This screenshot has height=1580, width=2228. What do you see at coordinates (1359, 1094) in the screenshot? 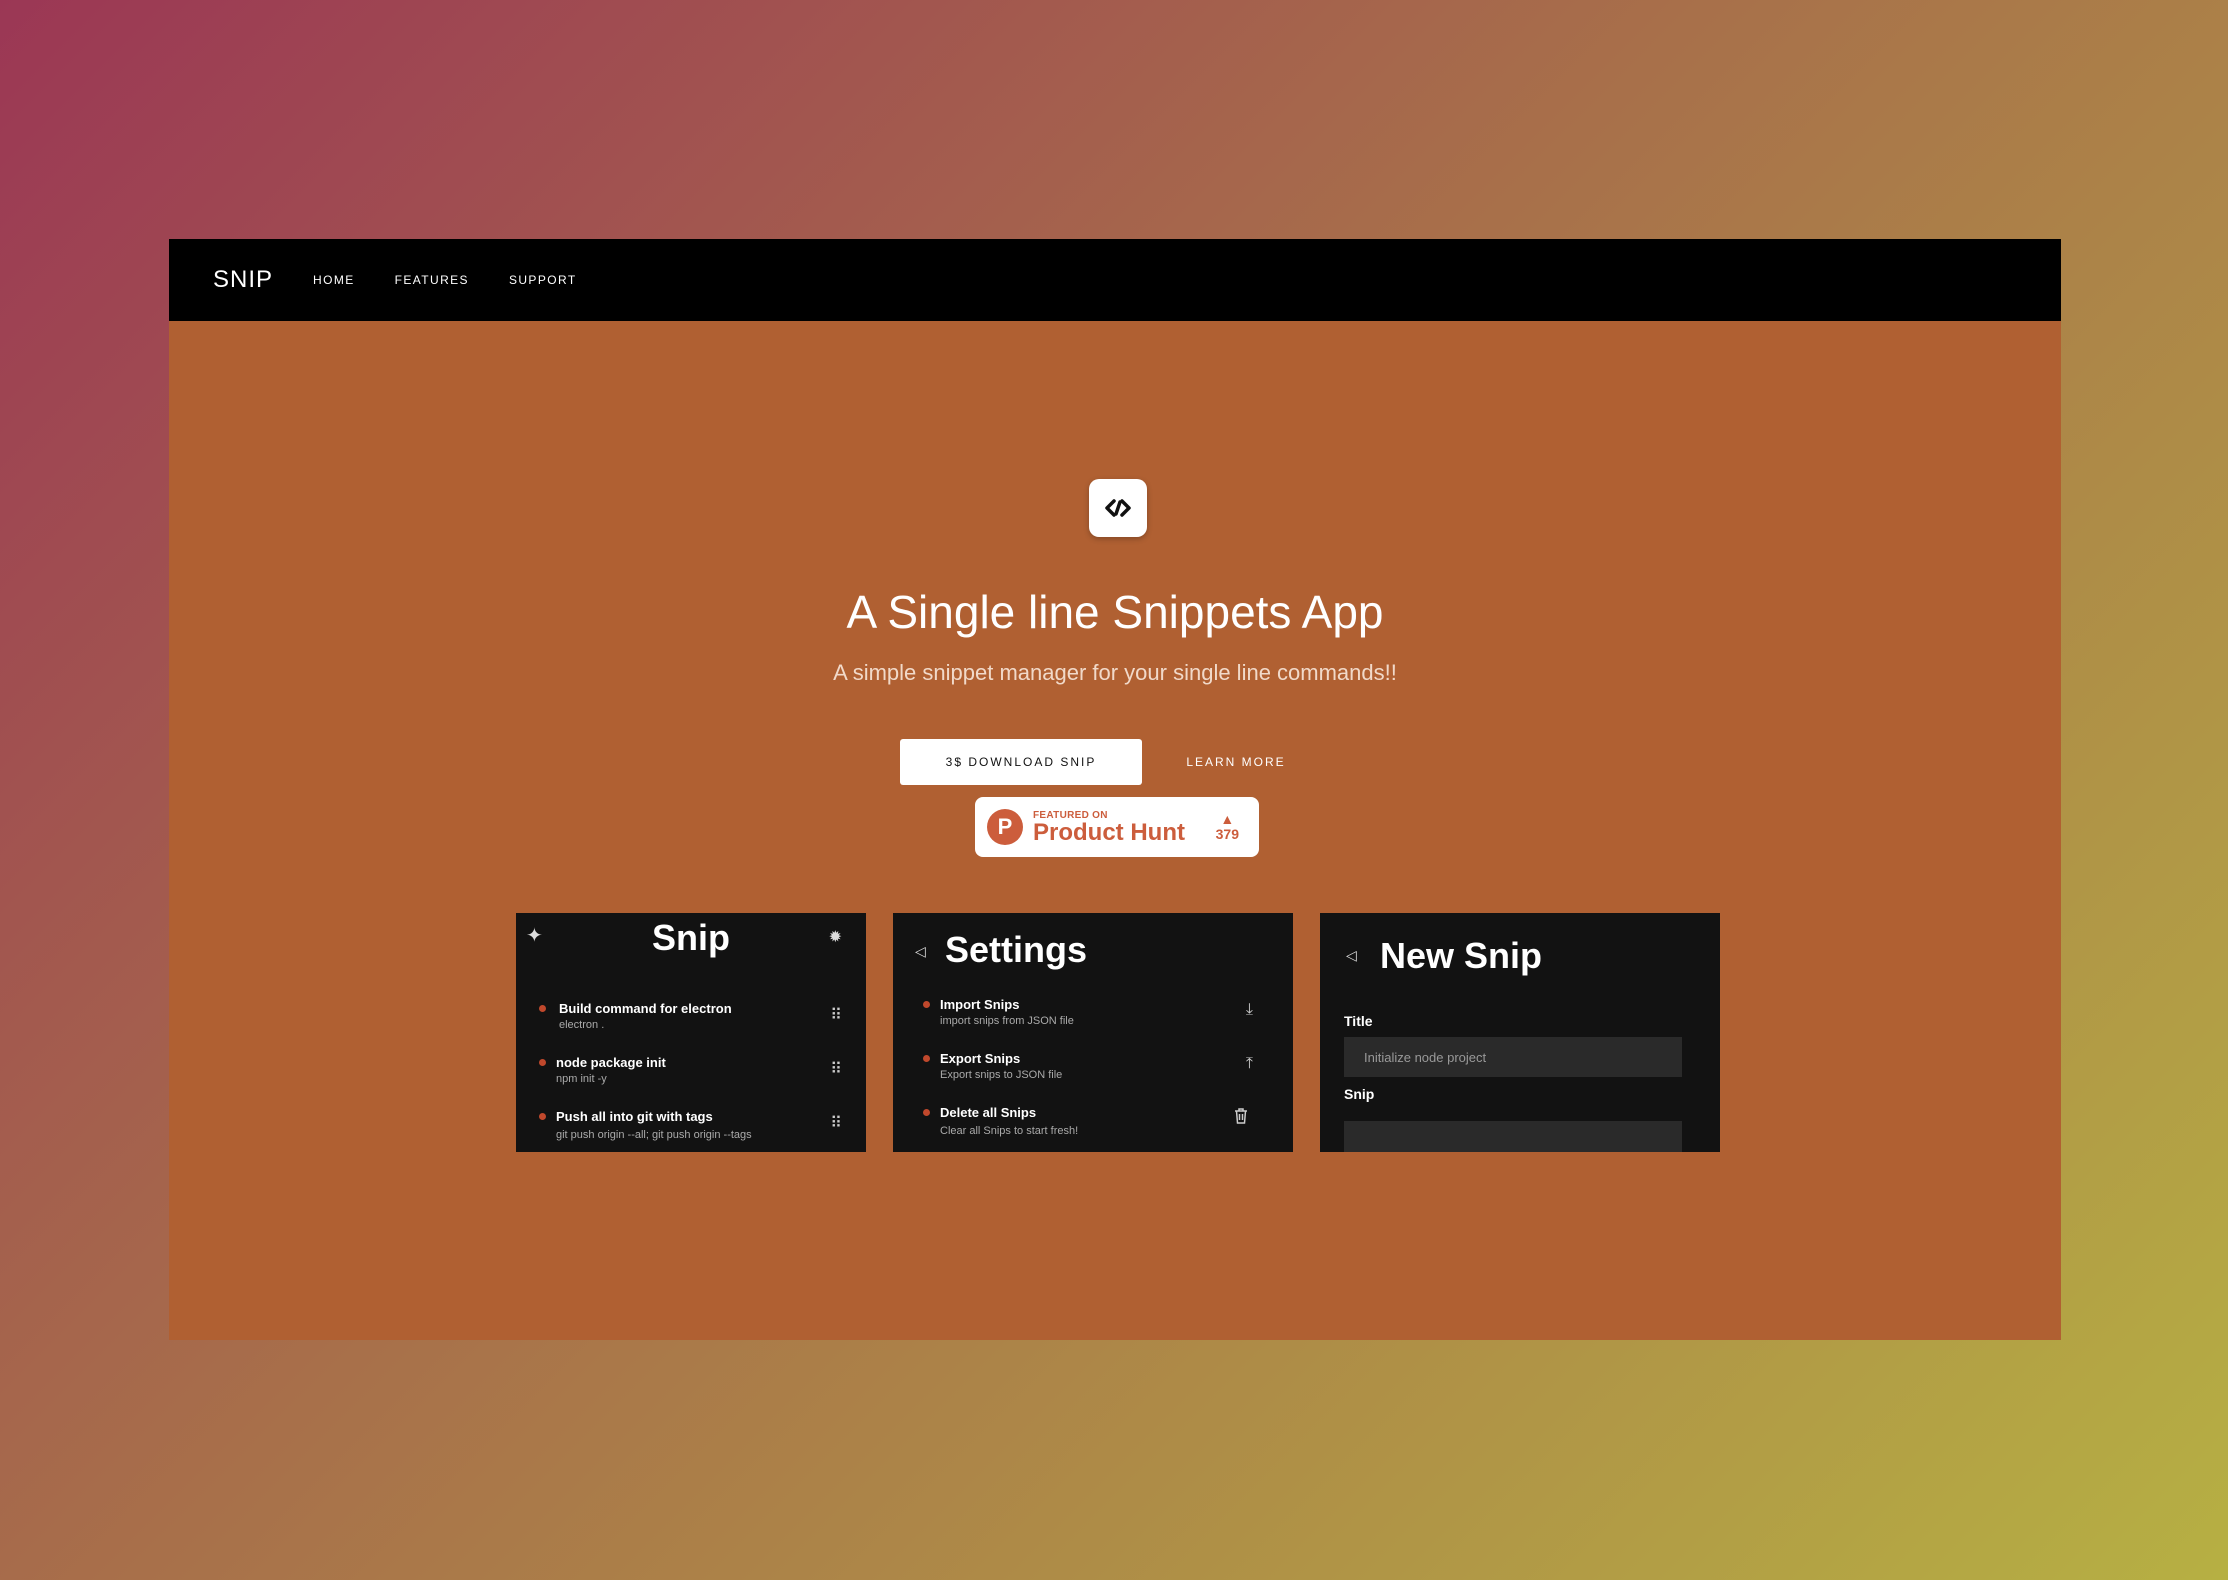
I see `snip-field-label: Snip` at bounding box center [1359, 1094].